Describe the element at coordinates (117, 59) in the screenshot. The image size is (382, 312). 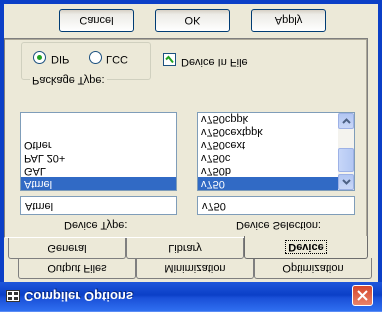
I see `radio-lcc-label: LCC` at that location.